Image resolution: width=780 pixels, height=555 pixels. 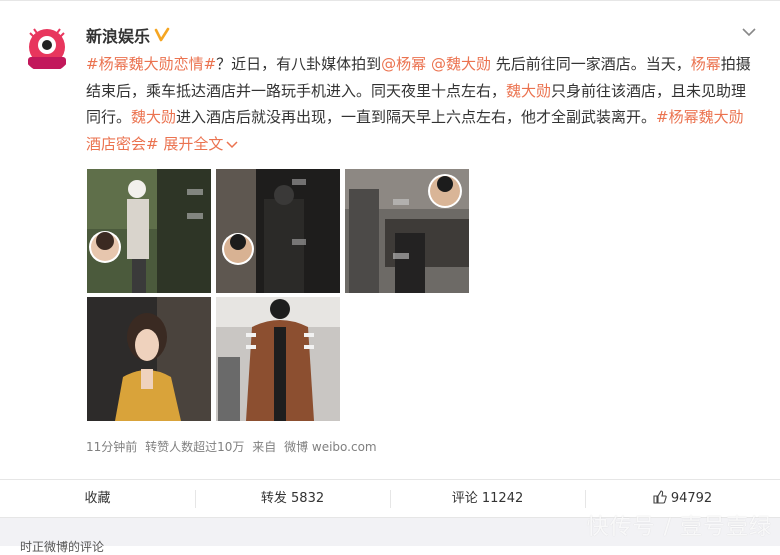 I want to click on like-count: 94792, so click(x=691, y=498).